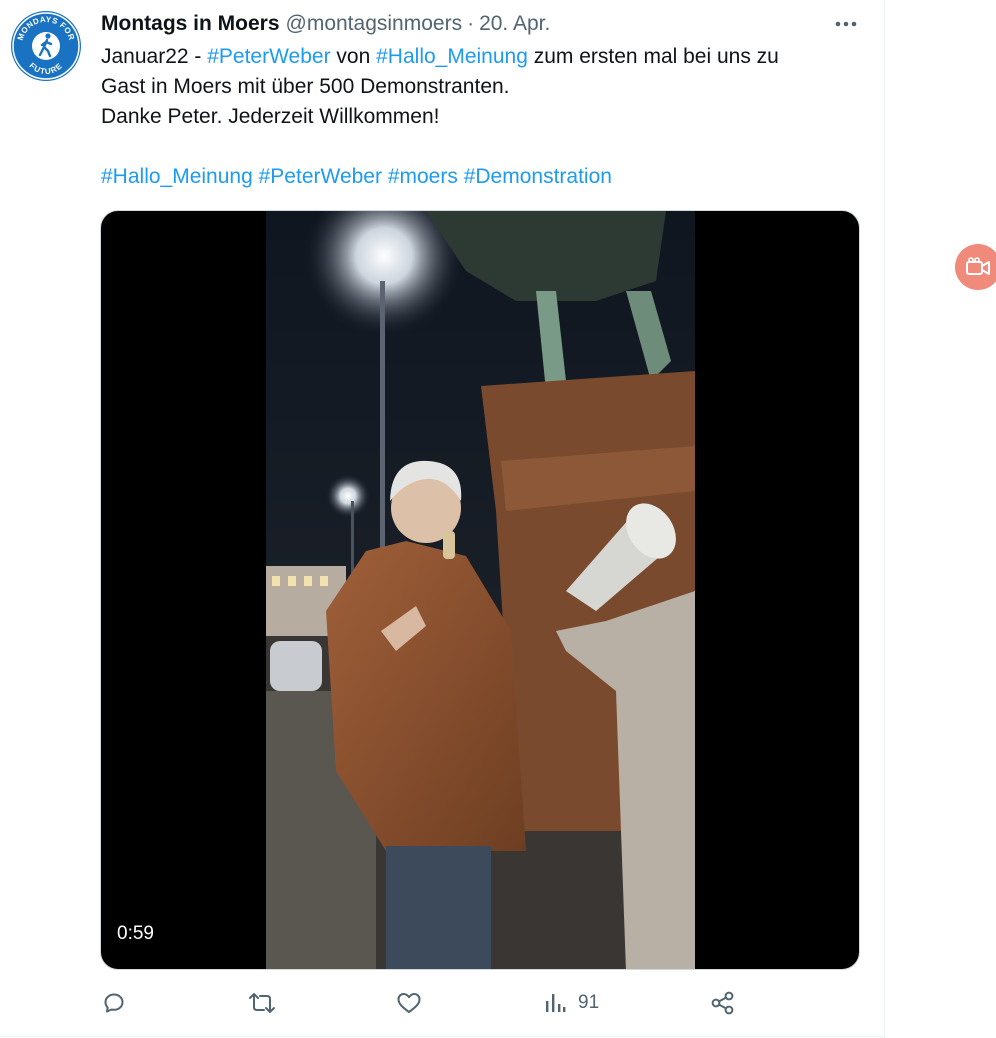  What do you see at coordinates (353, 56) in the screenshot?
I see `text-mid: von` at bounding box center [353, 56].